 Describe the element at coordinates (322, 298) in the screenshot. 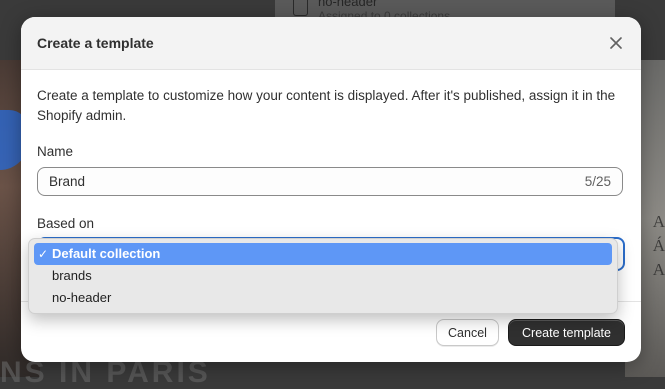

I see `dropdown-option-no-header: no-header` at that location.